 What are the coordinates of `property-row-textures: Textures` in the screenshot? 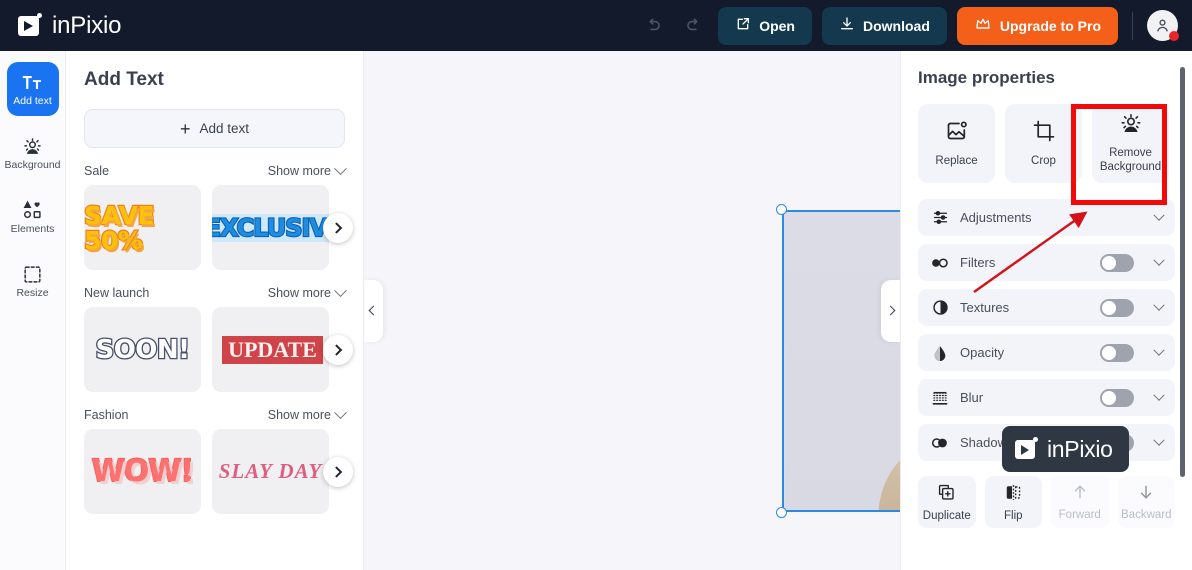 It's located at (1046, 307).